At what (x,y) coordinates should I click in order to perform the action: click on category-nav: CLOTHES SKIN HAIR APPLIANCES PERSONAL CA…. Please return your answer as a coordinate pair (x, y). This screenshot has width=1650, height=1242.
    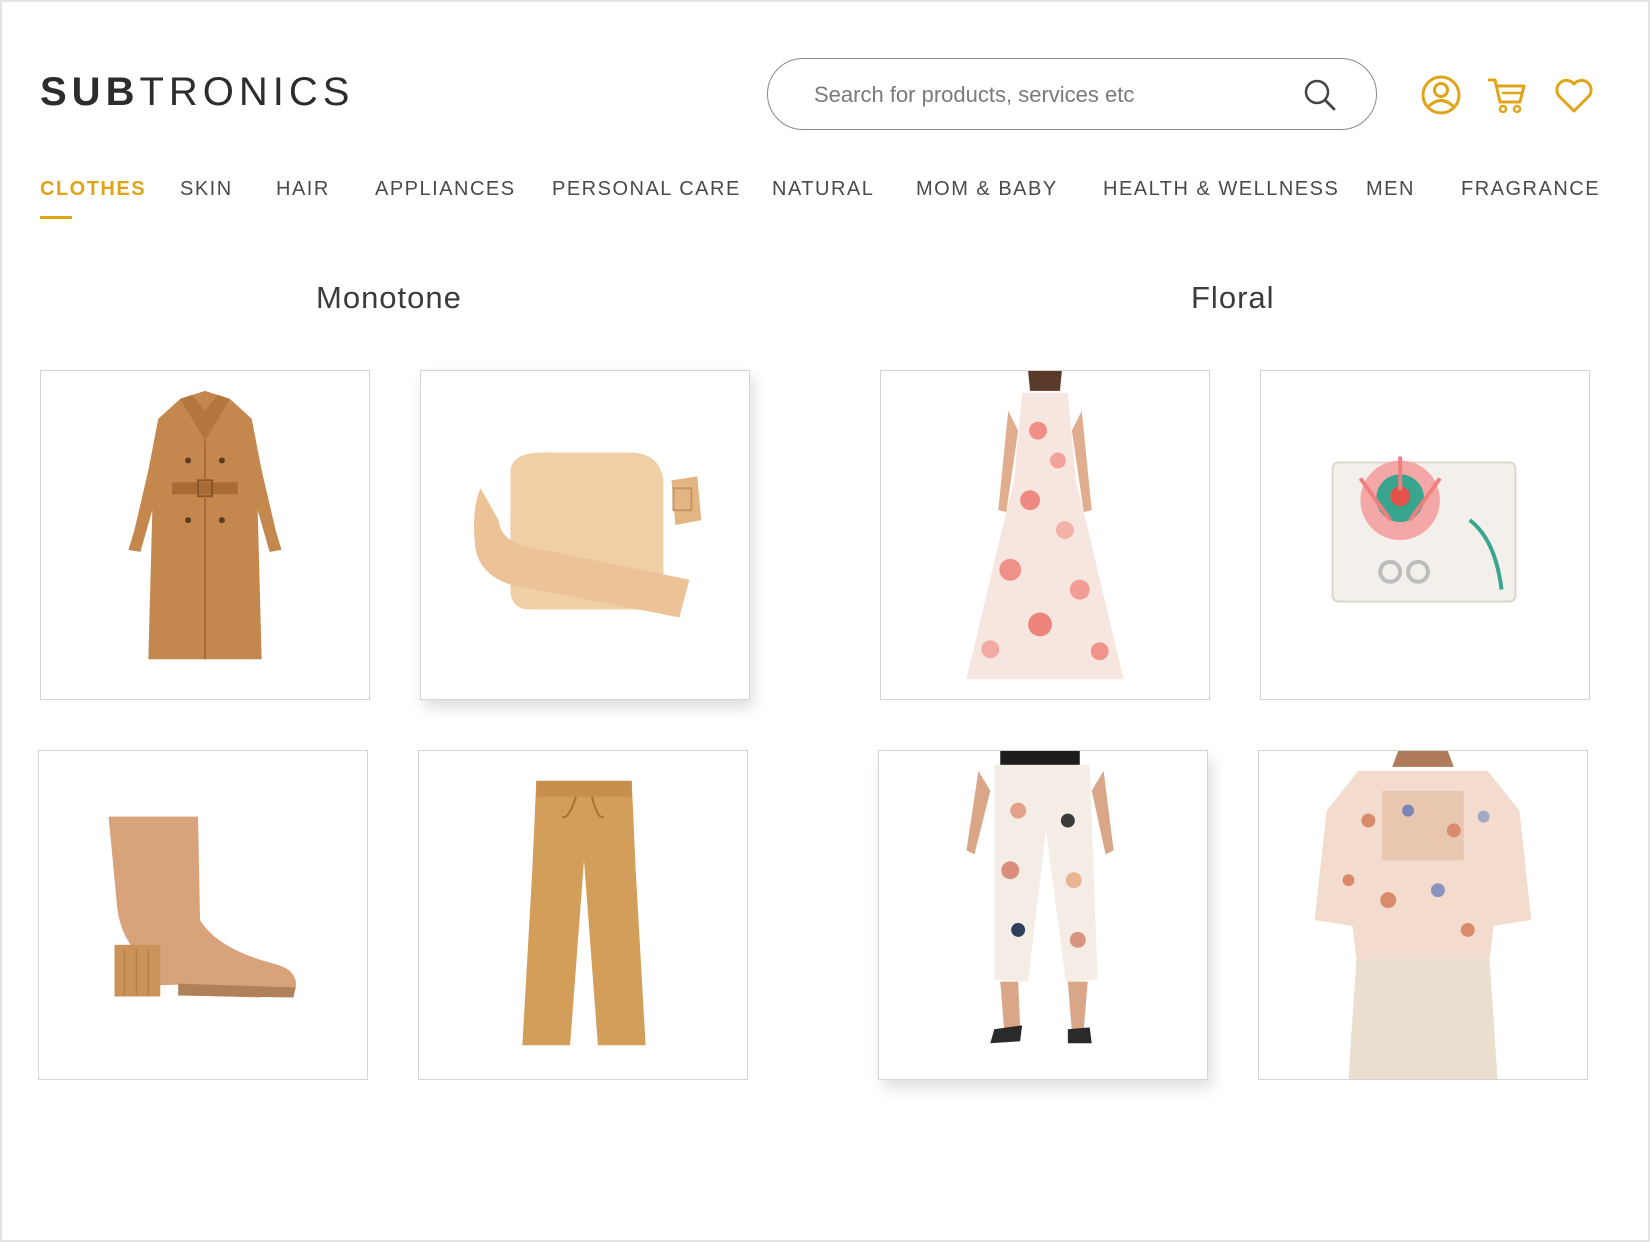
    Looking at the image, I should click on (825, 203).